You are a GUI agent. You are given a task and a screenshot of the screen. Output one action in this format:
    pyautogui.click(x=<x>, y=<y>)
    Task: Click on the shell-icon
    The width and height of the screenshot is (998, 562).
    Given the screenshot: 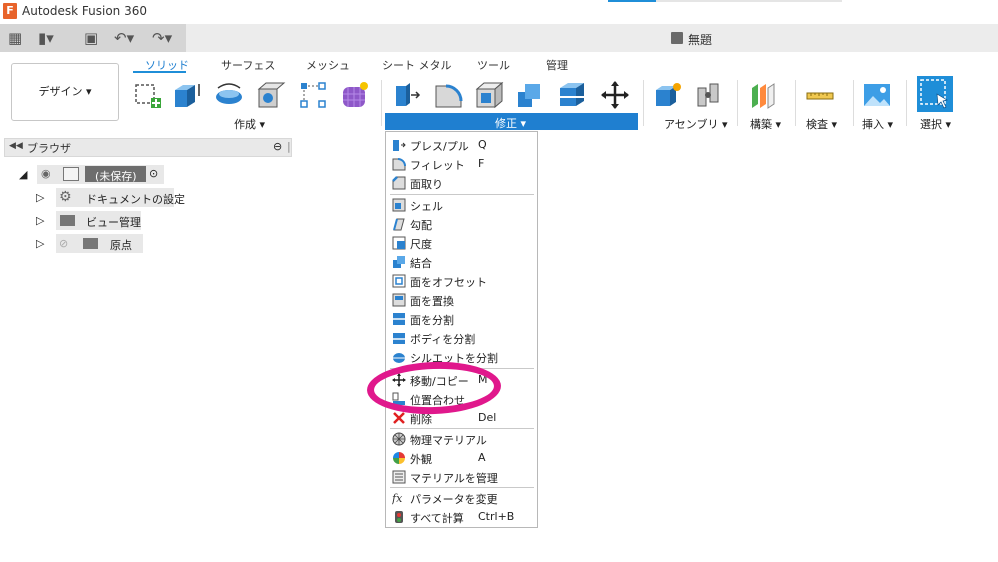 What is the action you would take?
    pyautogui.click(x=399, y=205)
    